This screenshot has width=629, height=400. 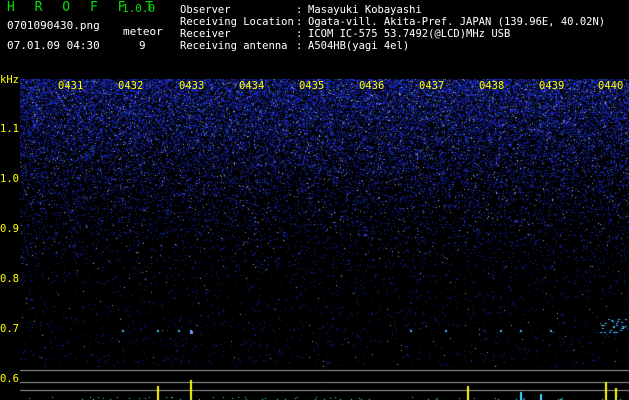 I want to click on info-key: Receiving Location, so click(x=237, y=22).